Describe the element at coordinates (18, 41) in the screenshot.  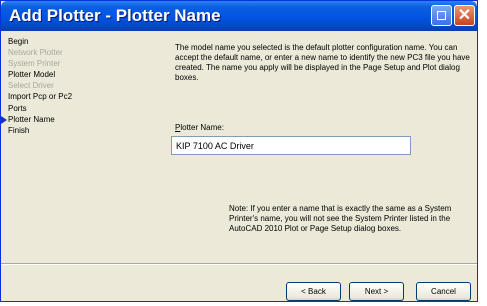
I see `step-begin: Begin` at that location.